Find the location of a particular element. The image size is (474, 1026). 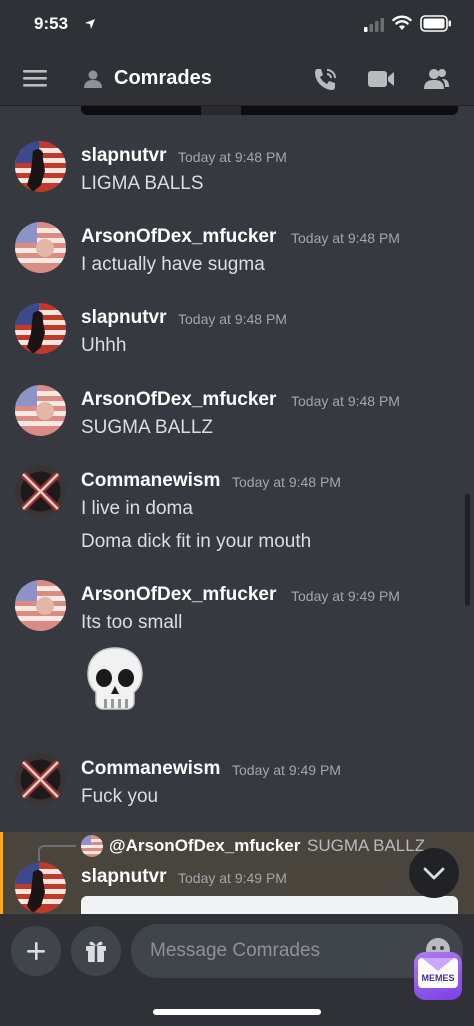

status-bar: 9:53 is located at coordinates (237, 26).